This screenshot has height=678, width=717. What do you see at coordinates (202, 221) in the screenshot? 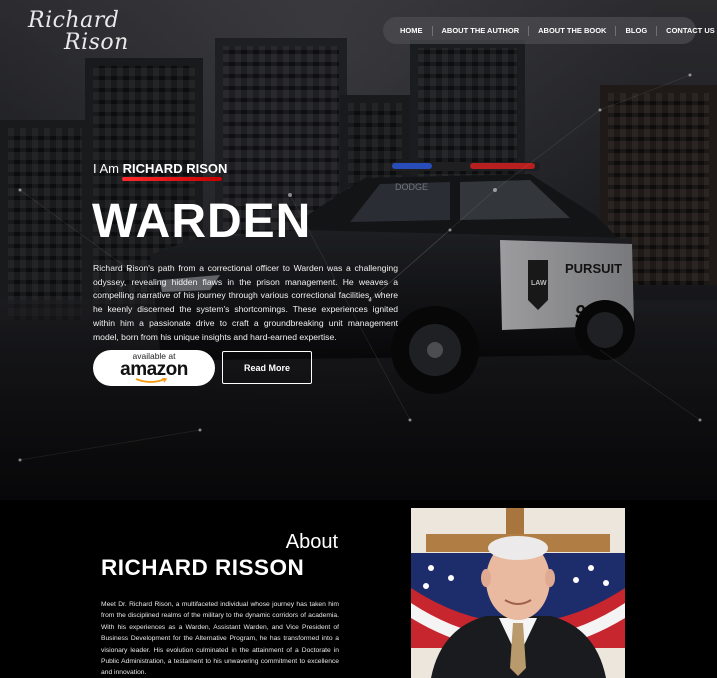
I see `hero-title: WARDEN` at bounding box center [202, 221].